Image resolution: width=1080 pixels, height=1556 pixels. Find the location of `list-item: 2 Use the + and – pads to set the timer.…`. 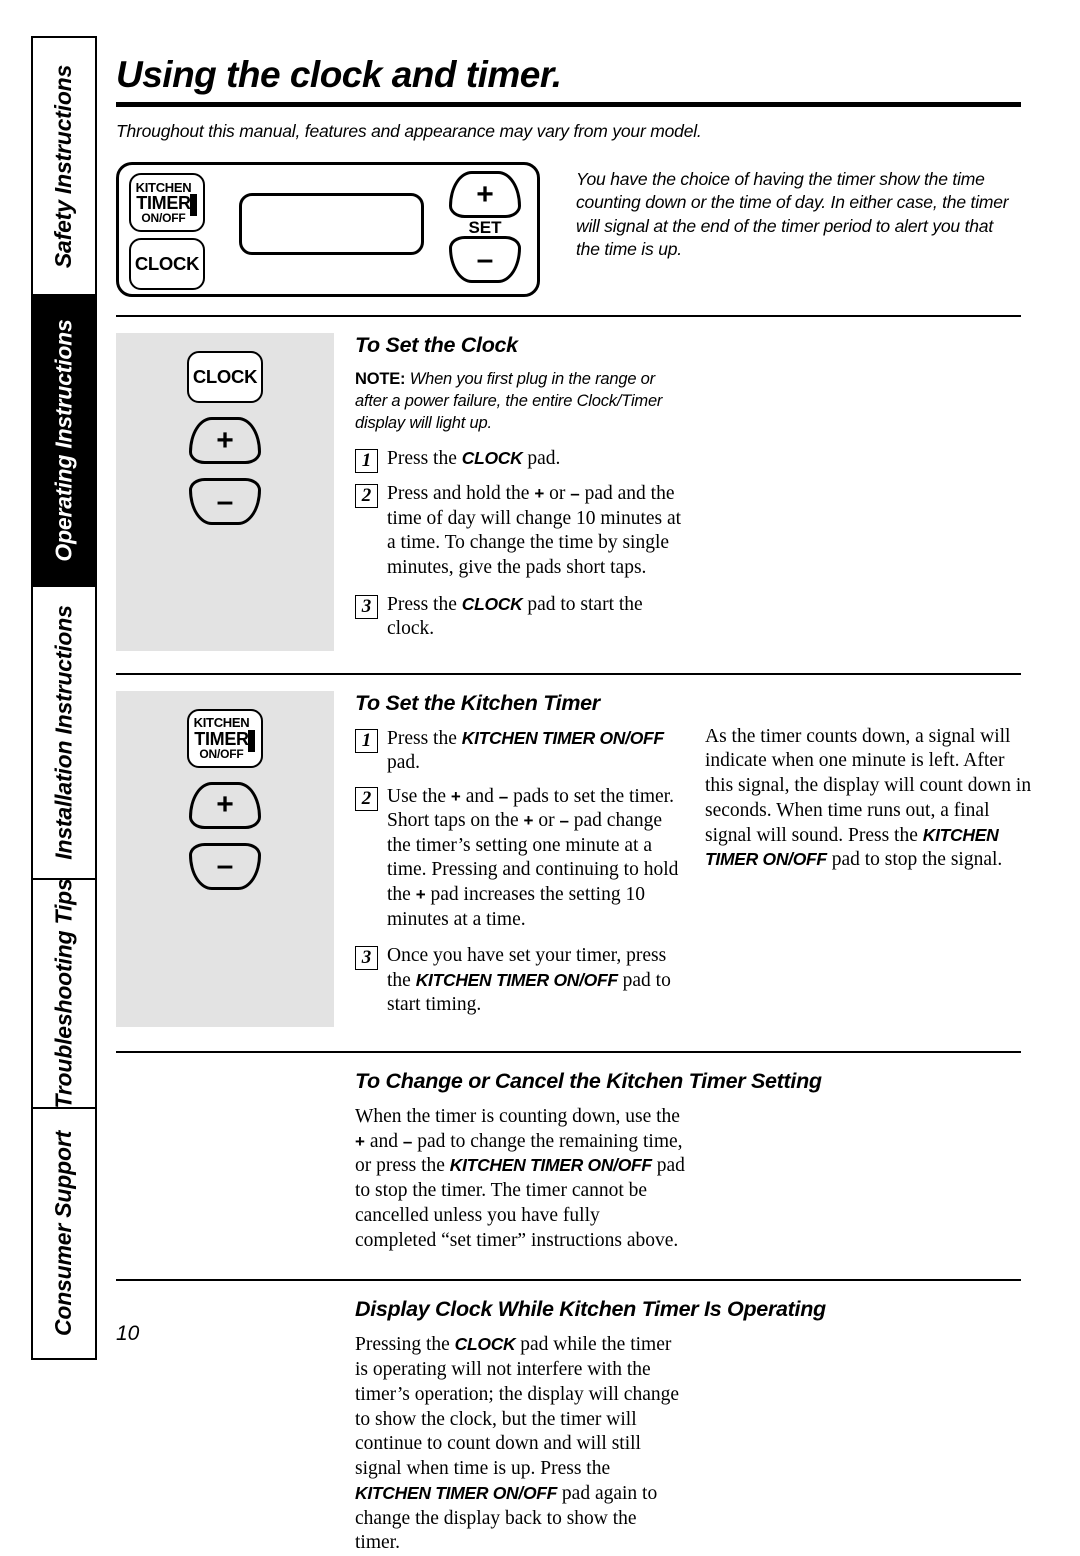

list-item: 2 Use the + and – pads to set the timer.… is located at coordinates (521, 858).